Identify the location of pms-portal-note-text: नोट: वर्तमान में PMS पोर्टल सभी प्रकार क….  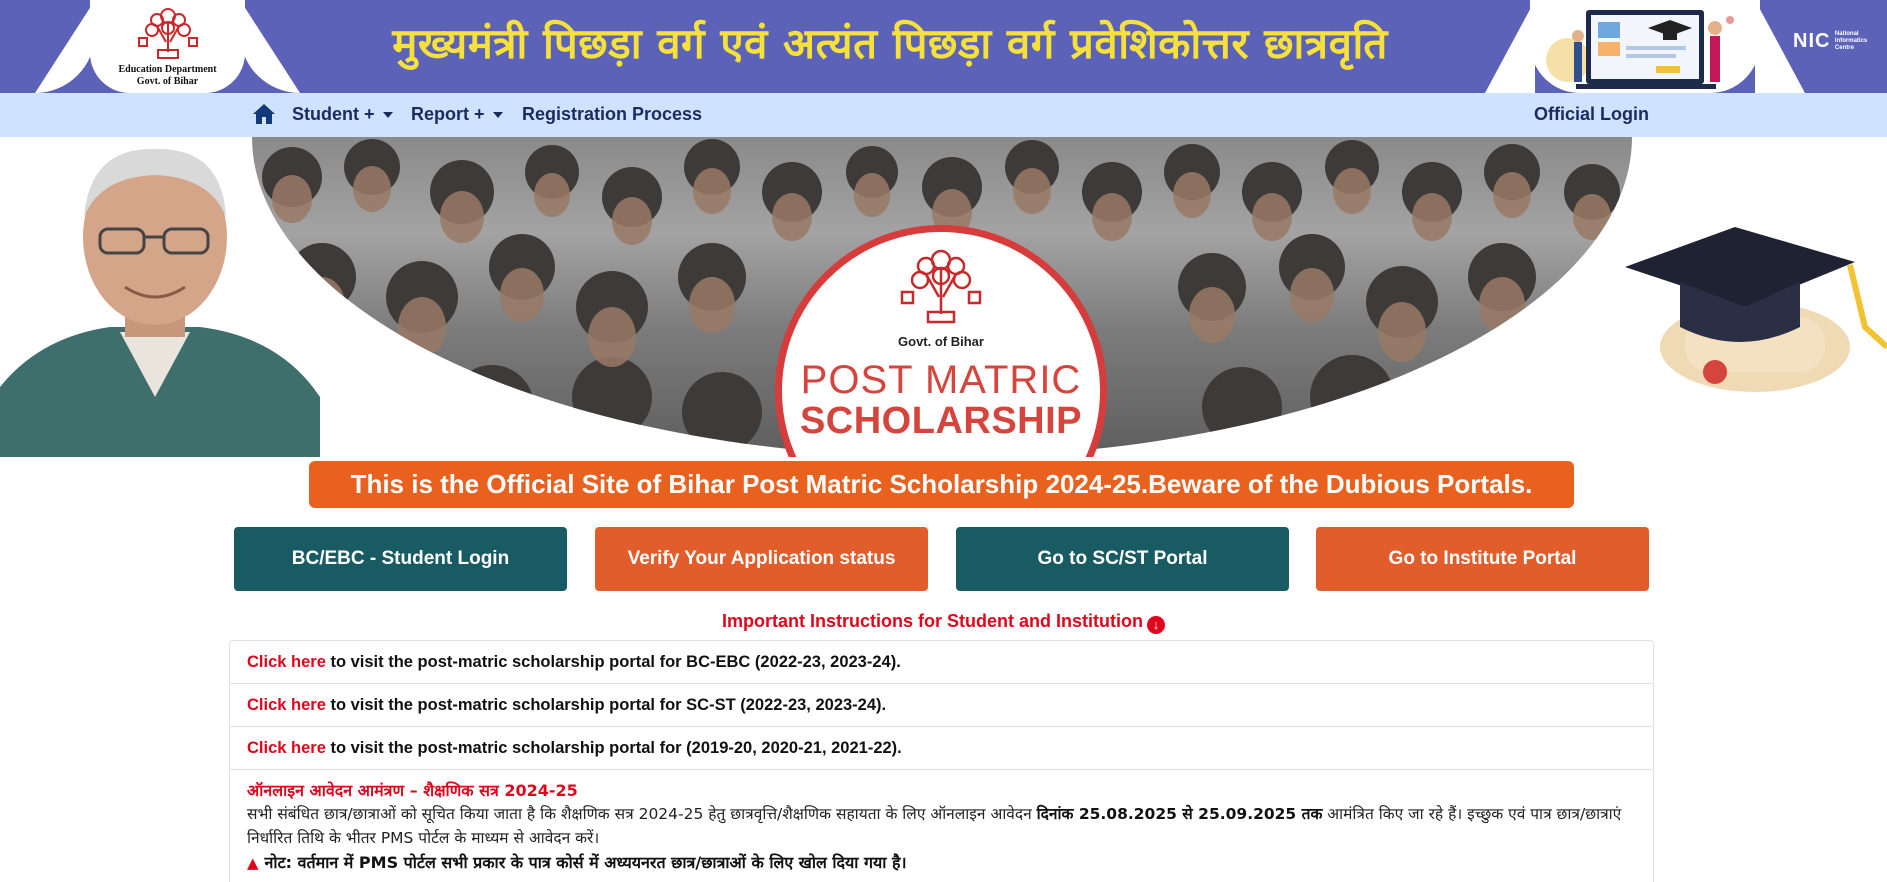
(585, 862).